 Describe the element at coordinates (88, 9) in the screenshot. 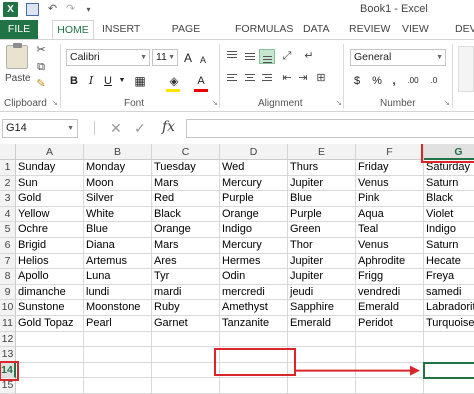

I see `qat-customize-icon: ▾` at that location.